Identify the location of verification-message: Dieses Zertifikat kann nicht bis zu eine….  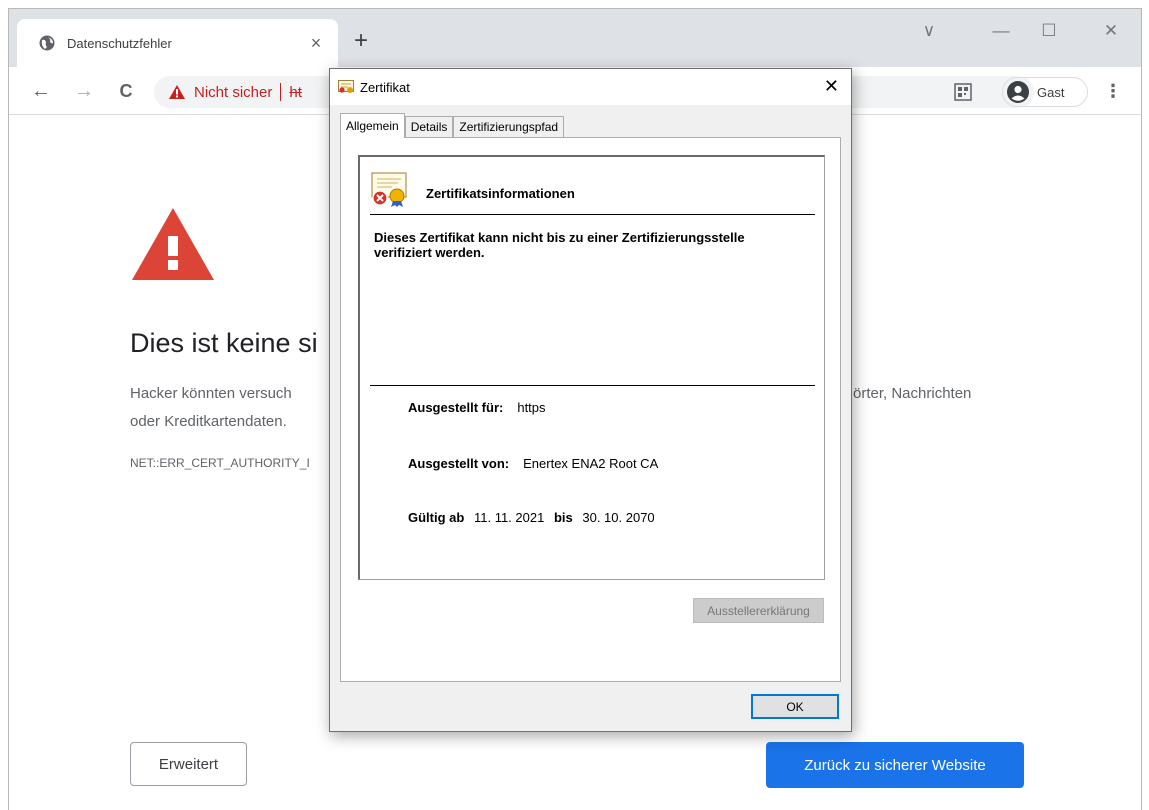
(559, 245).